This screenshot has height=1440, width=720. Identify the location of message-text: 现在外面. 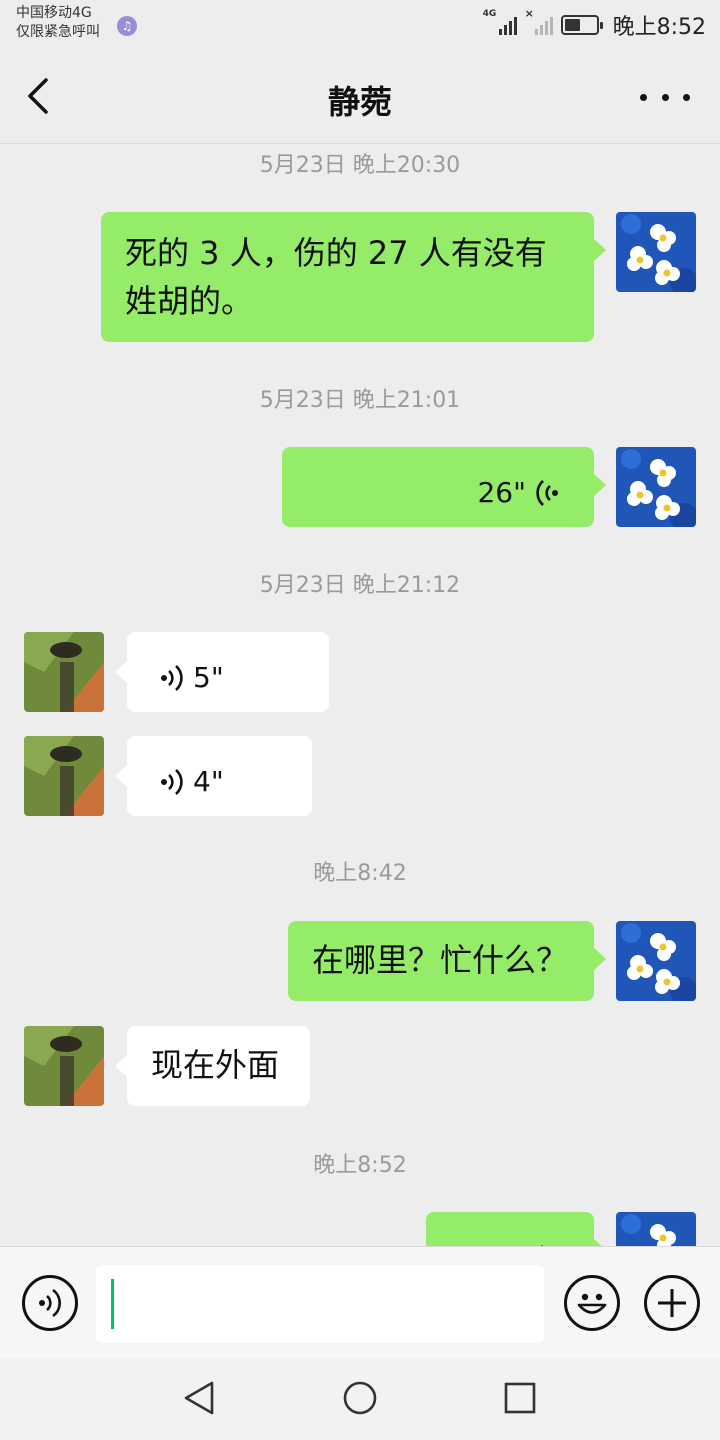
(215, 1065).